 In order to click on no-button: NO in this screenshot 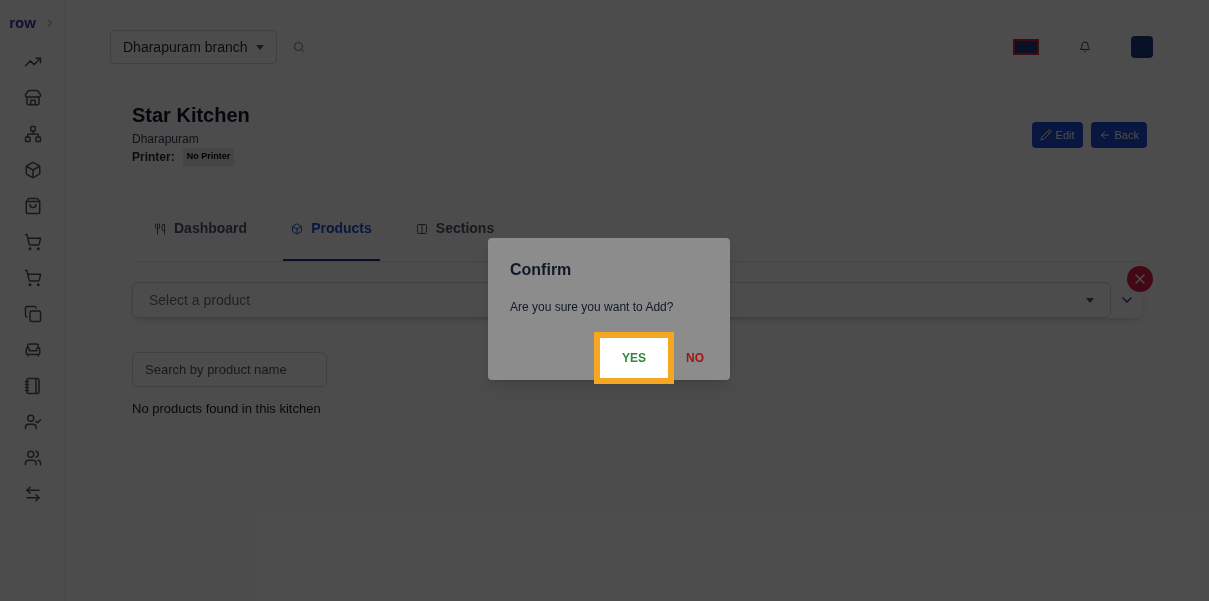, I will do `click(695, 358)`.